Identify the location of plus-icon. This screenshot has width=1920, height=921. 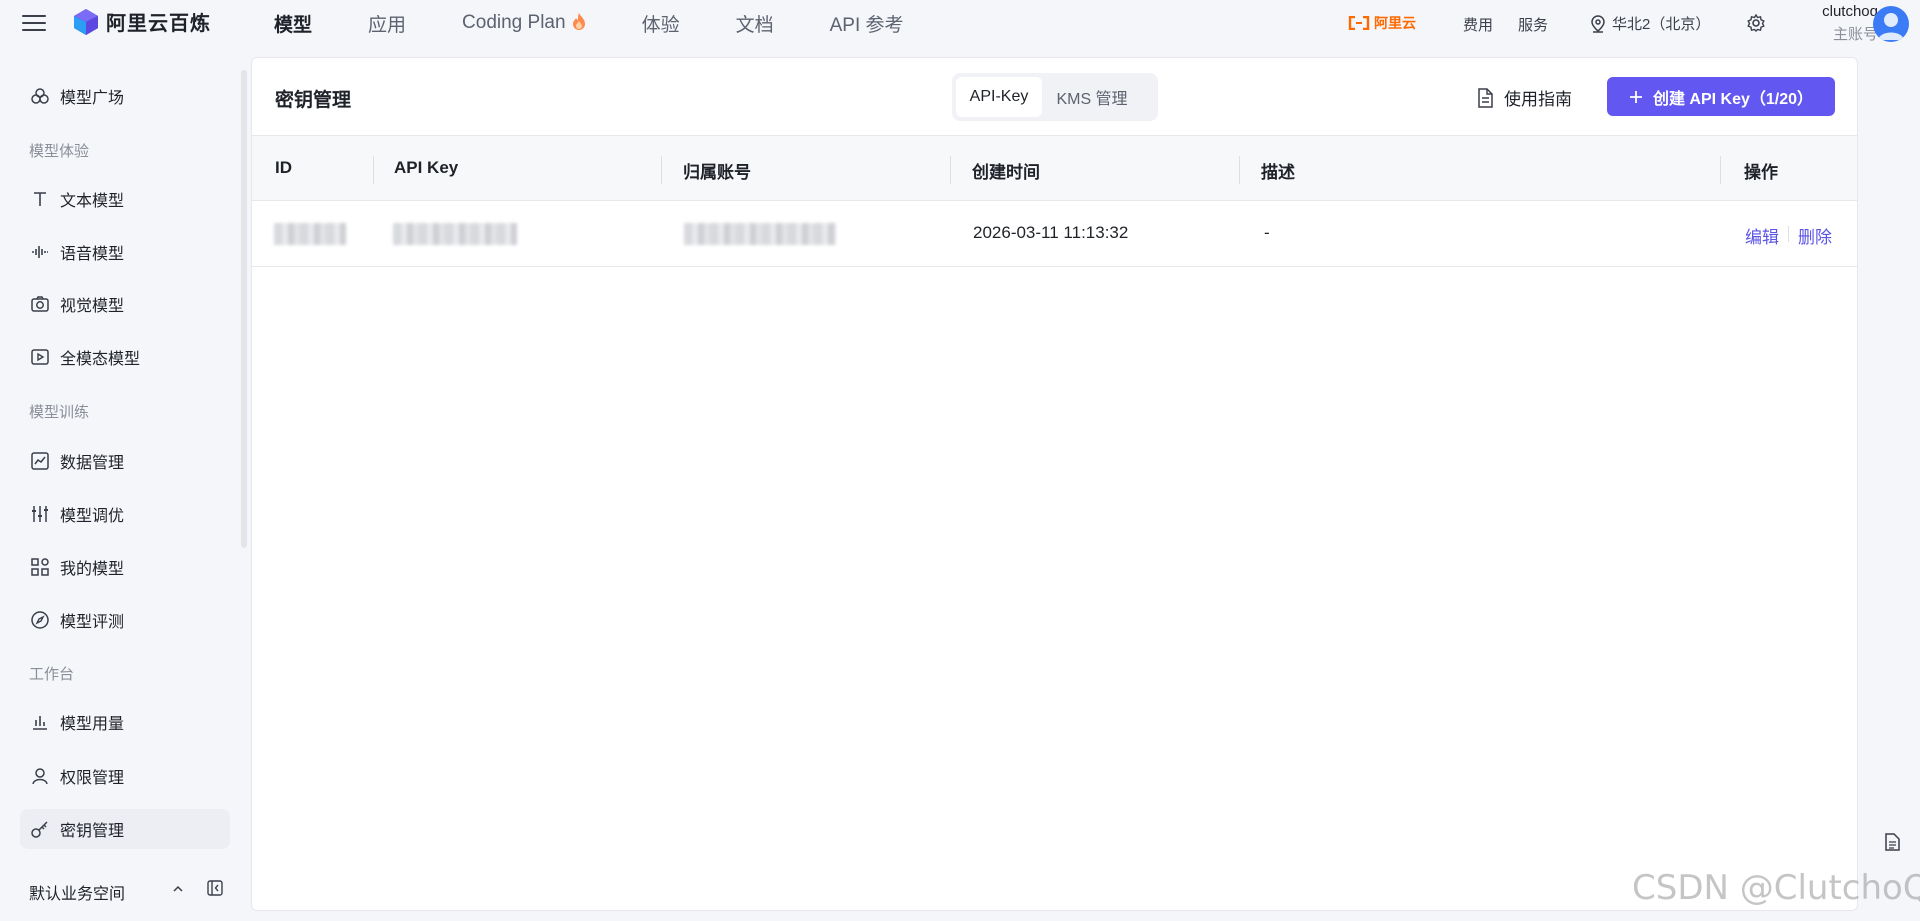
(1635, 96).